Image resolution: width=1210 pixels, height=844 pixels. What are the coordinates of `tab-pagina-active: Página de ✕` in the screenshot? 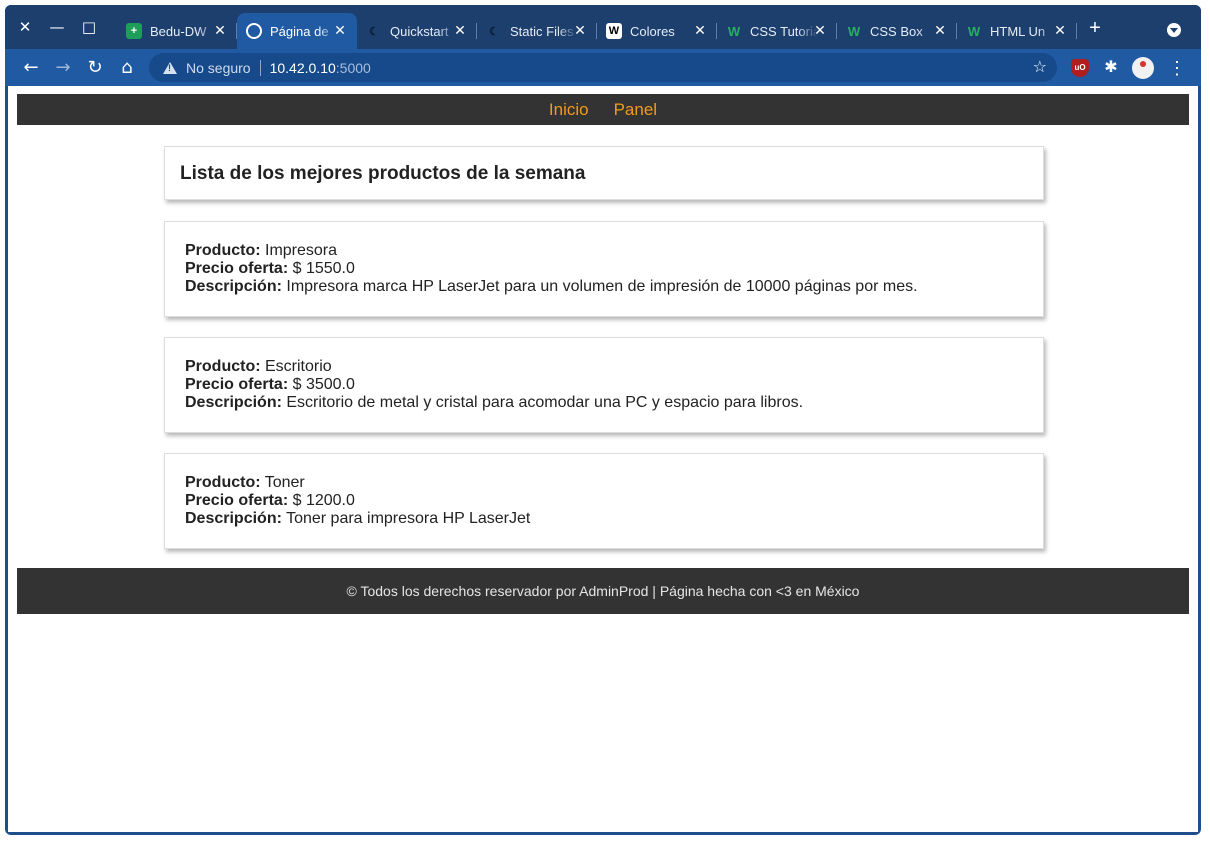 It's located at (297, 31).